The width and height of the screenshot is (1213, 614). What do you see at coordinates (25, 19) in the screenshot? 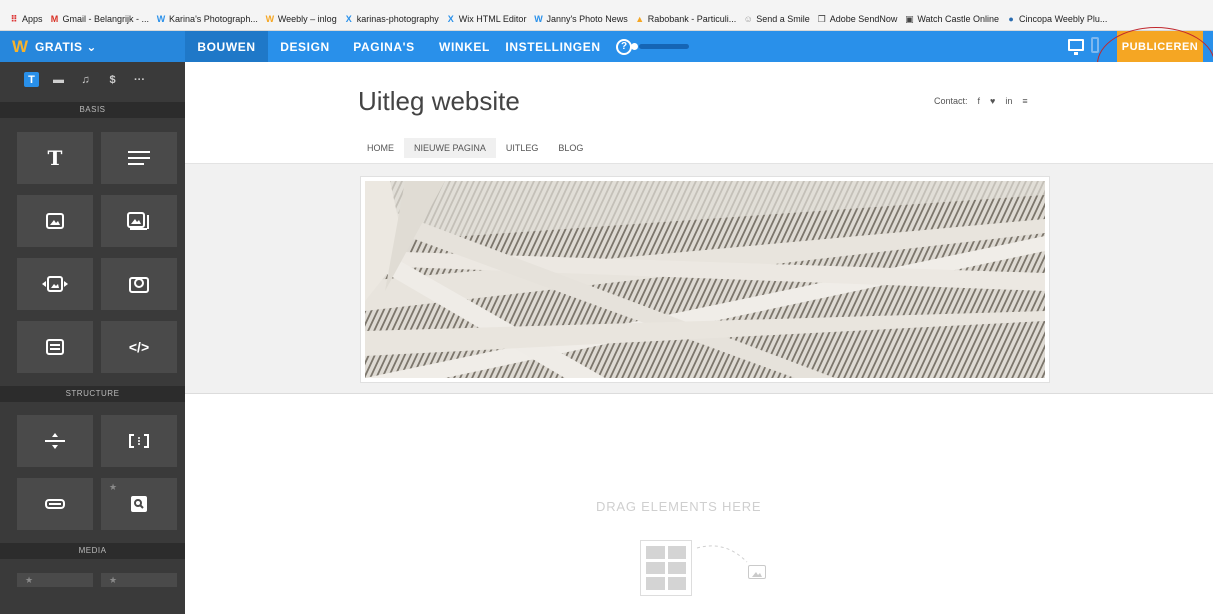
I see `bookmark-item: ⠿ Apps` at bounding box center [25, 19].